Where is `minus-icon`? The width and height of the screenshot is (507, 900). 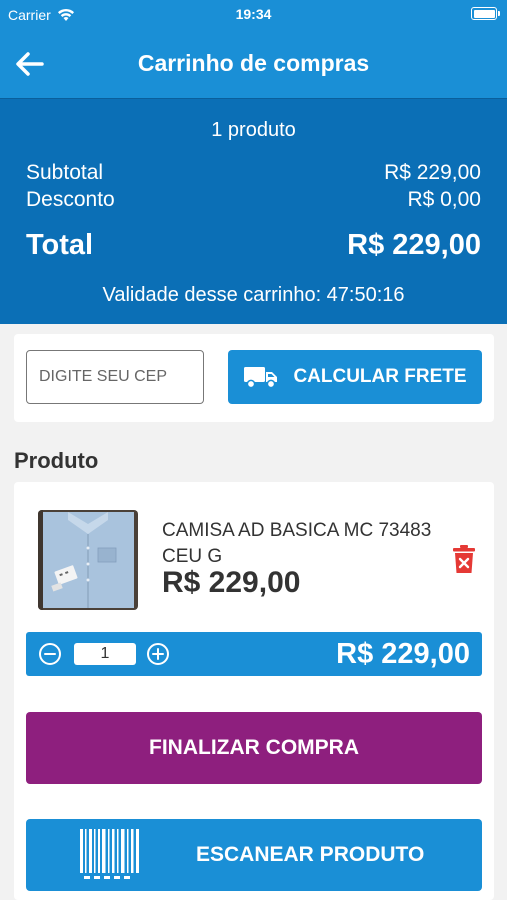 minus-icon is located at coordinates (50, 654).